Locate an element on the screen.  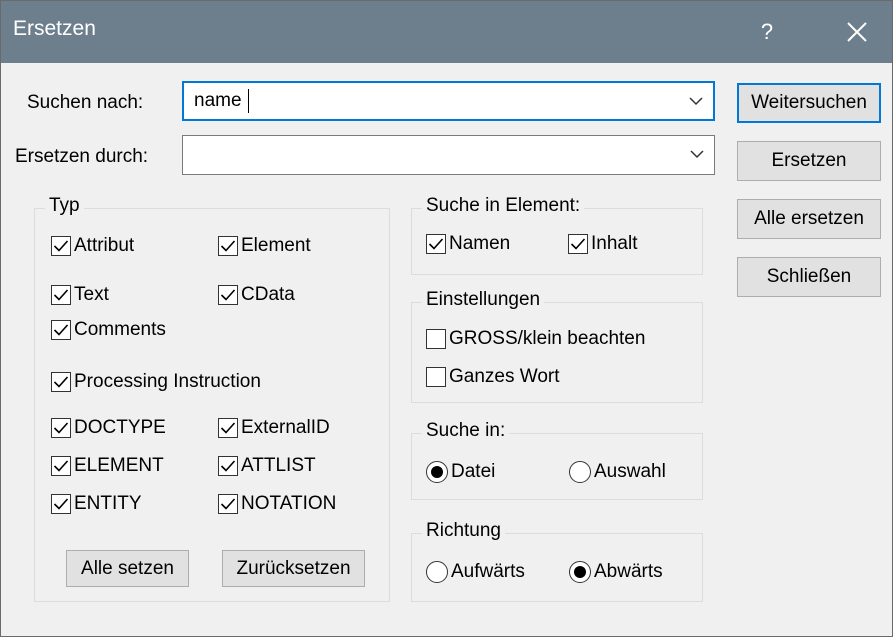
checkbox-label: CData is located at coordinates (268, 294).